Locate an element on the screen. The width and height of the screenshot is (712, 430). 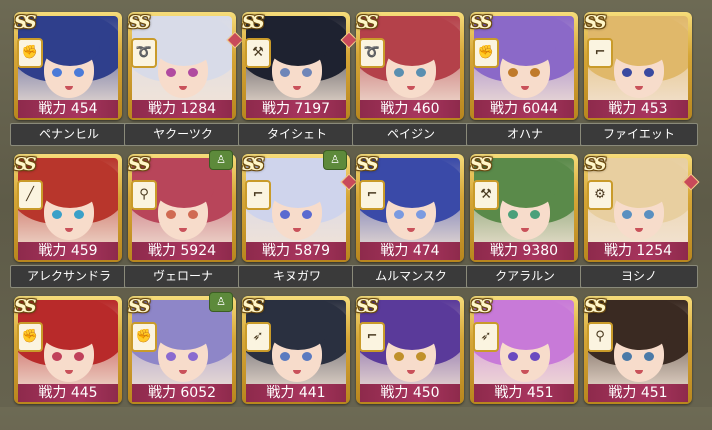
power-label: 戦力 474 is located at coordinates (410, 251).